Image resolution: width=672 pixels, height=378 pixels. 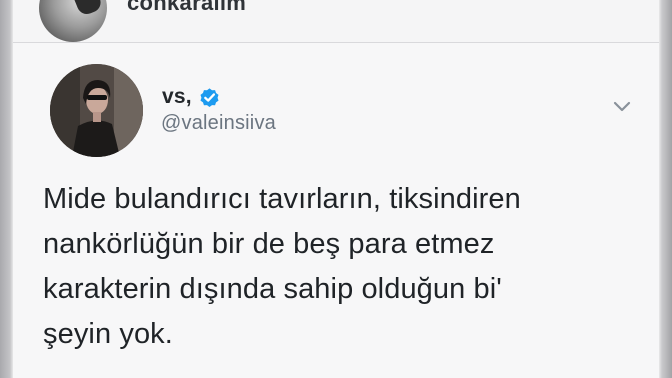 I want to click on profile-photo, so click(x=96, y=110).